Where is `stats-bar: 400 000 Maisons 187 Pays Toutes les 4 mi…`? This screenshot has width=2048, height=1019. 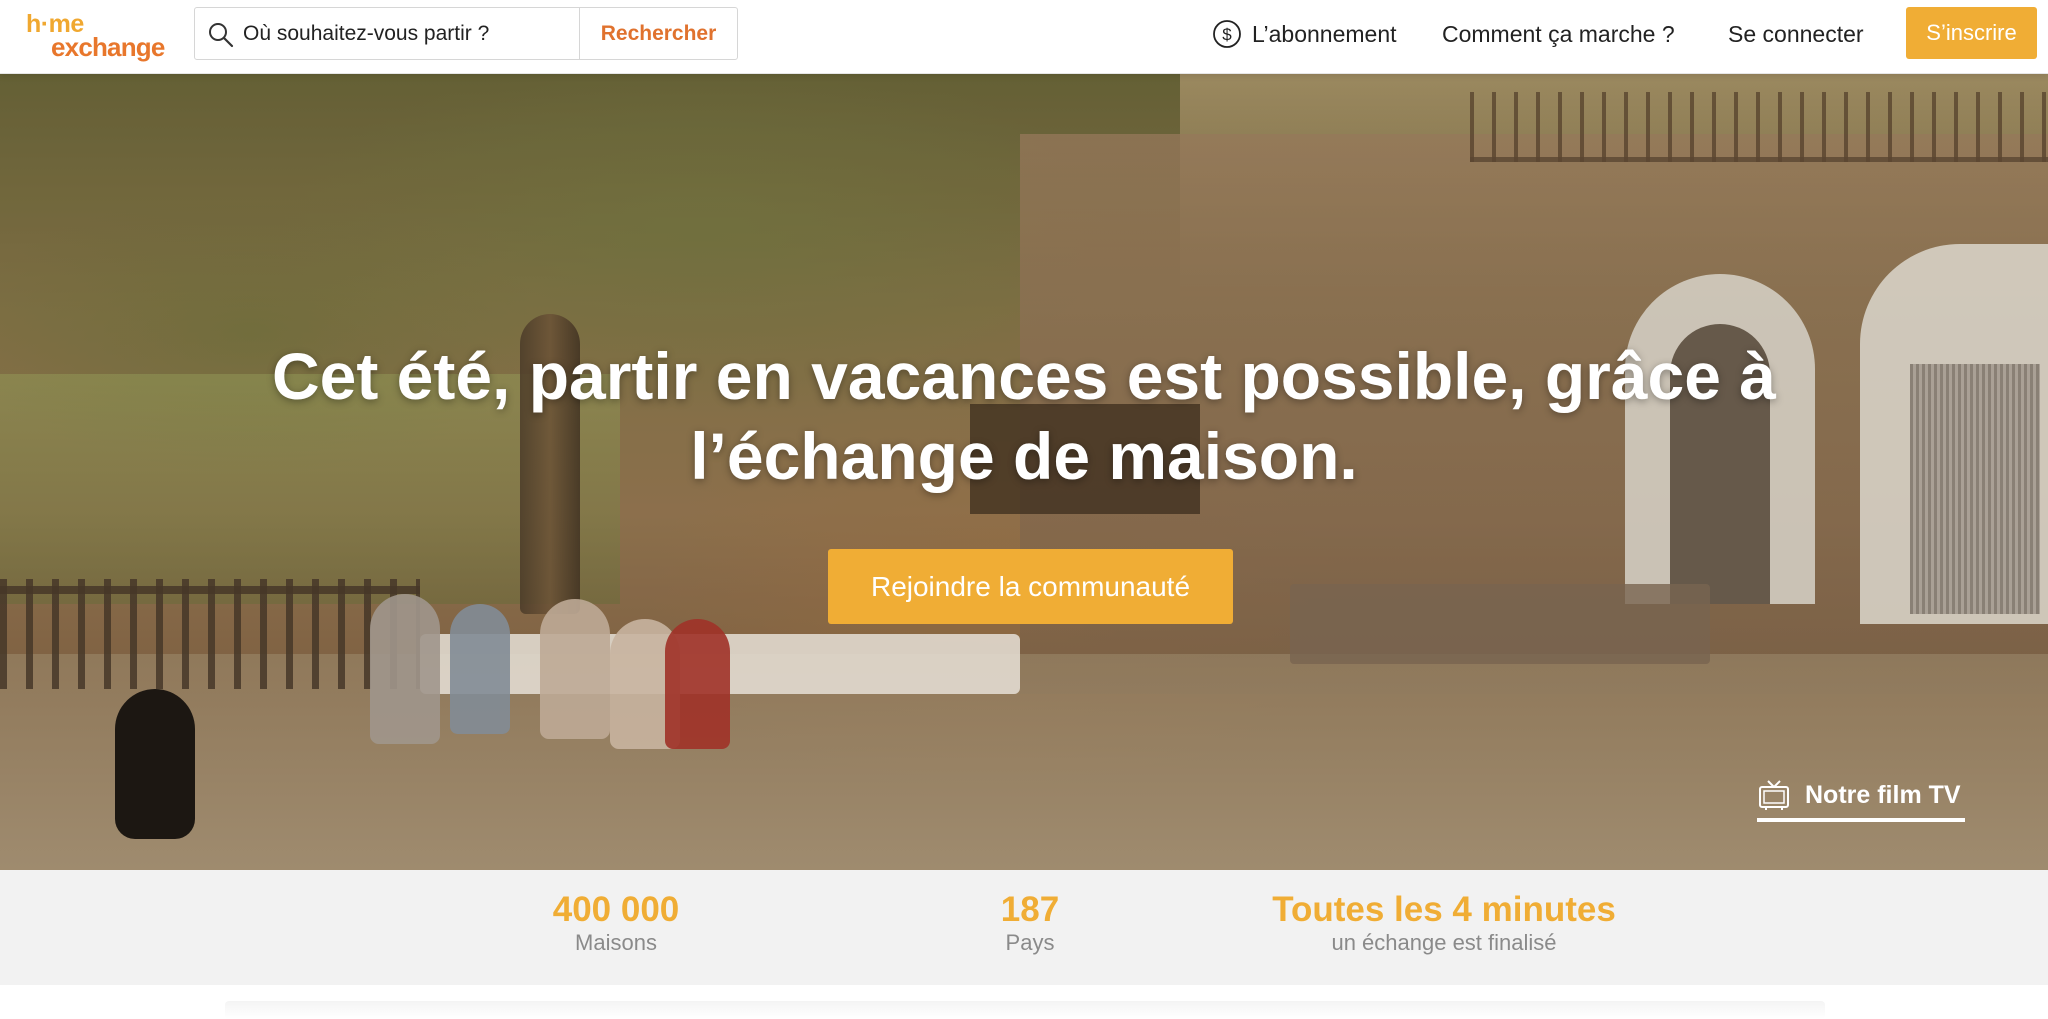 stats-bar: 400 000 Maisons 187 Pays Toutes les 4 mi… is located at coordinates (1024, 927).